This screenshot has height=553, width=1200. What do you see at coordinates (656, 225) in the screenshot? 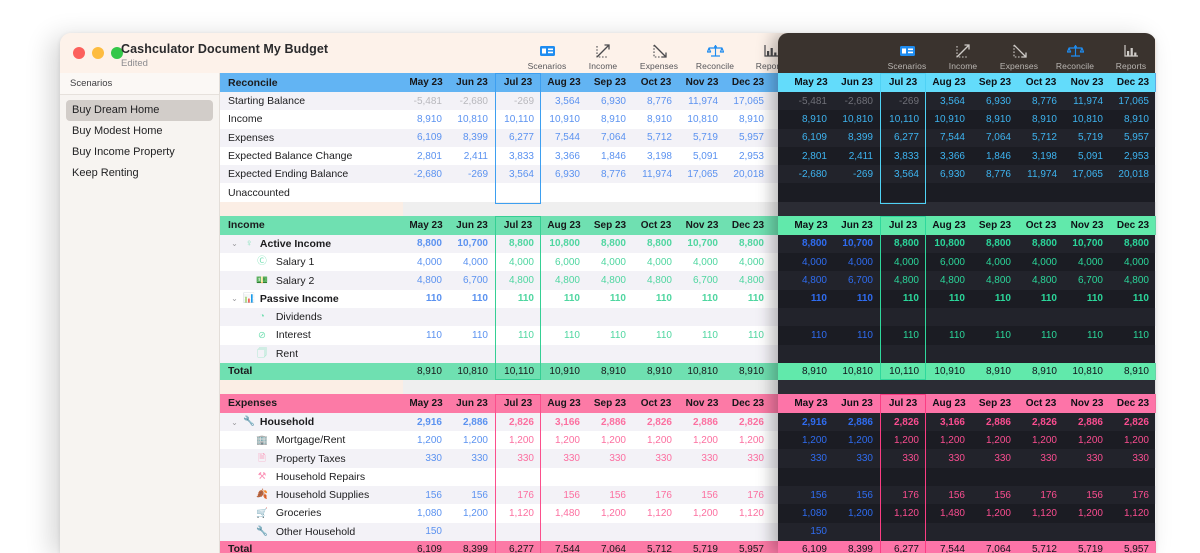
I see `column-header-oct-23: Oct 23` at bounding box center [656, 225].